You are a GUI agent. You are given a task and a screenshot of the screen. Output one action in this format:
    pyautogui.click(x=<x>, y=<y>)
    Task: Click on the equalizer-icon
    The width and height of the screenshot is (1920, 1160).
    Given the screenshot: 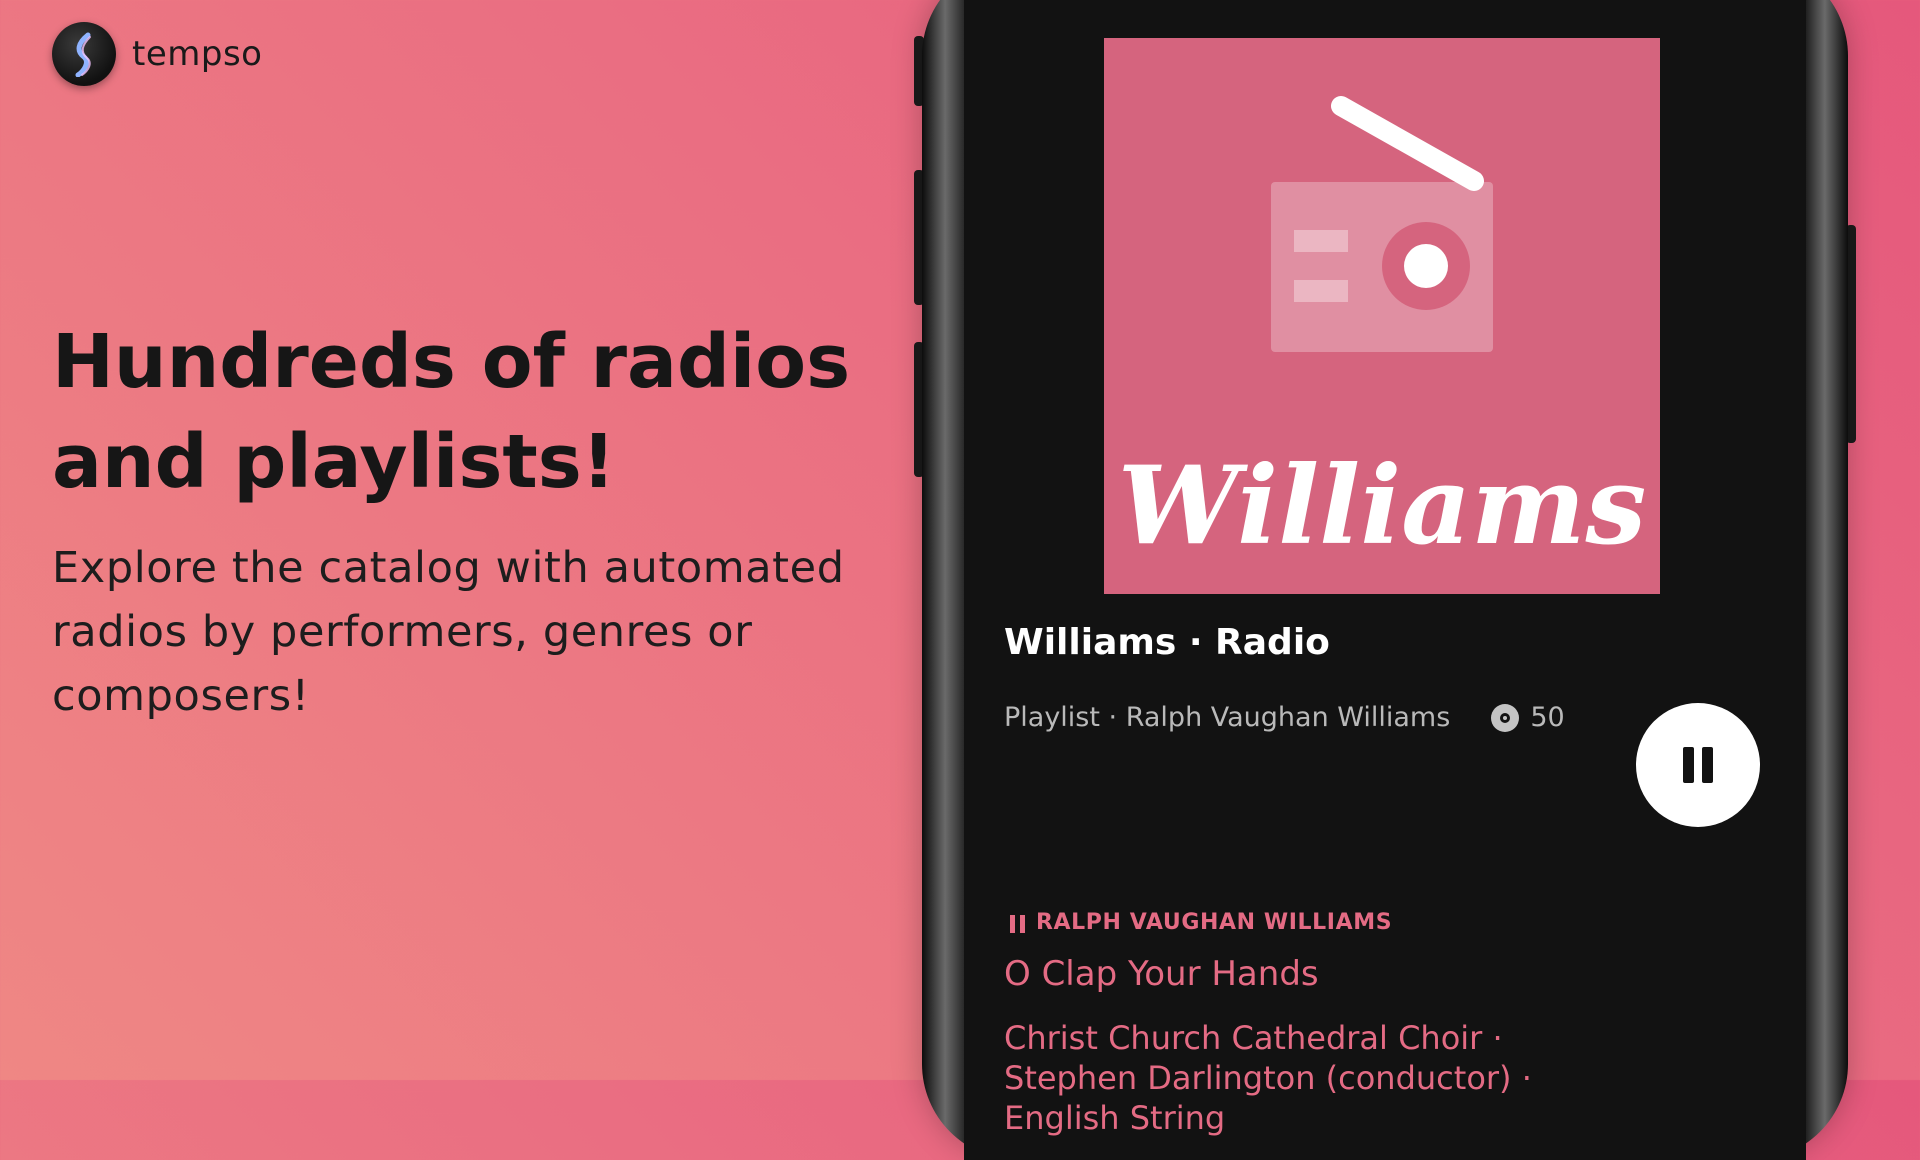 What is the action you would take?
    pyautogui.click(x=1017, y=923)
    